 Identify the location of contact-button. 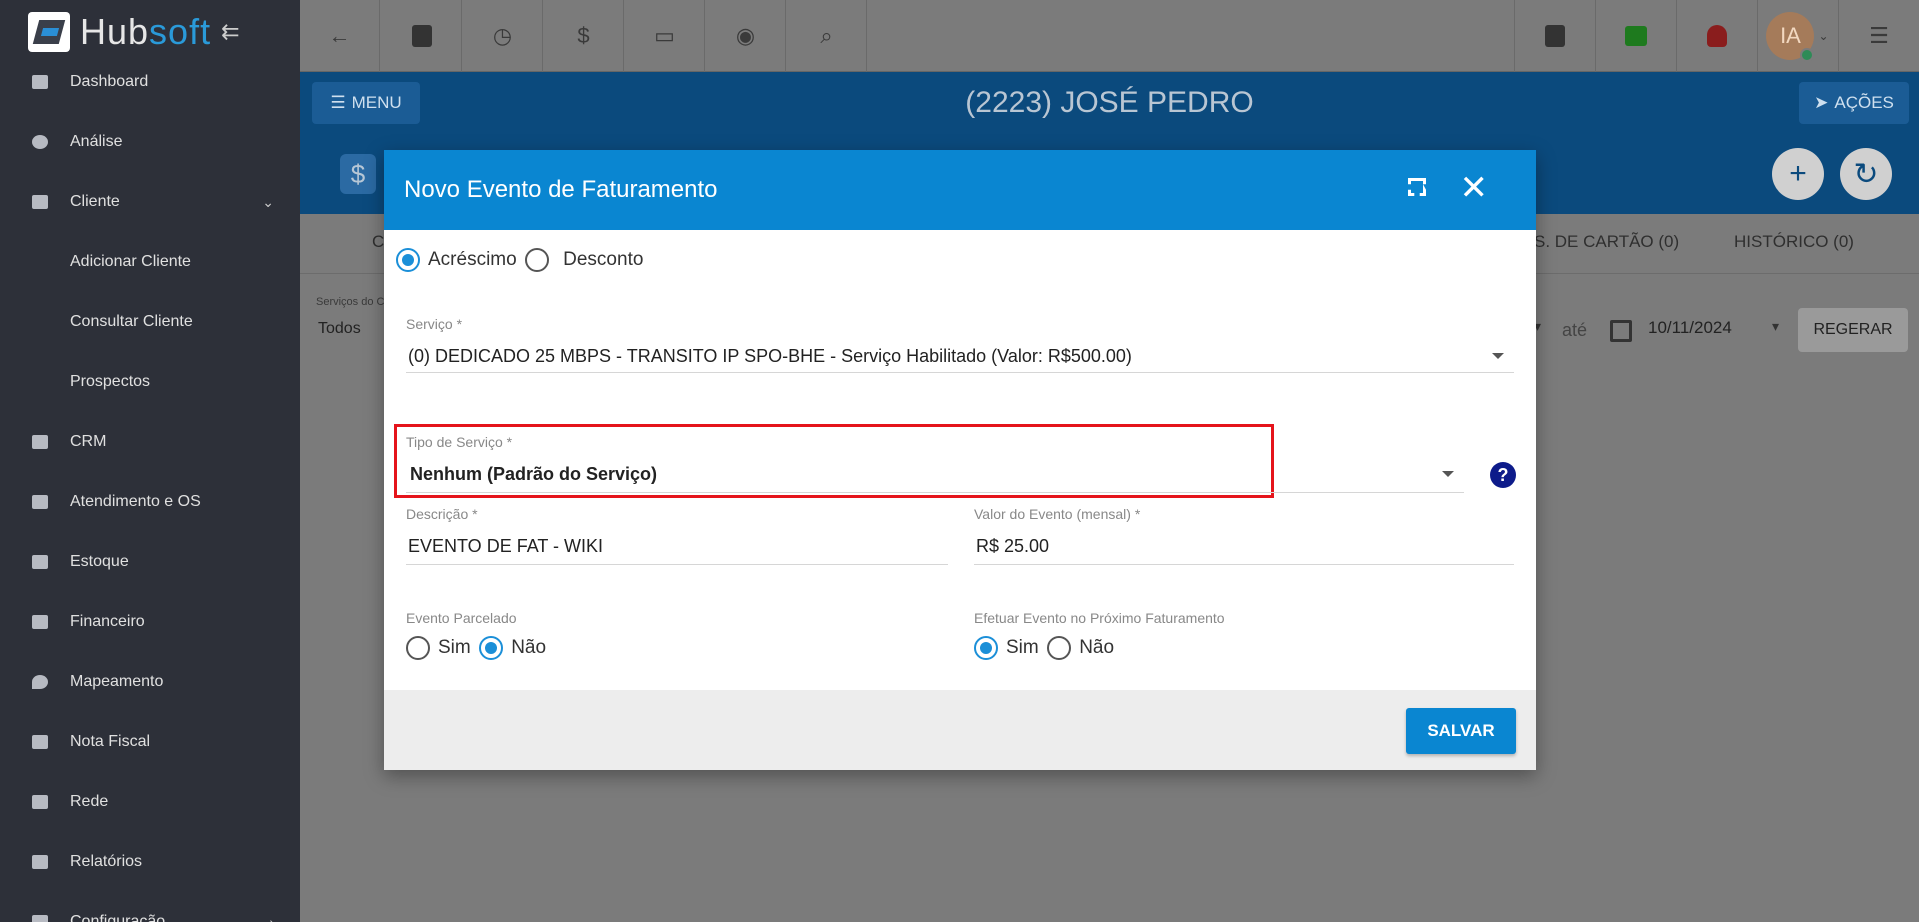
(422, 36).